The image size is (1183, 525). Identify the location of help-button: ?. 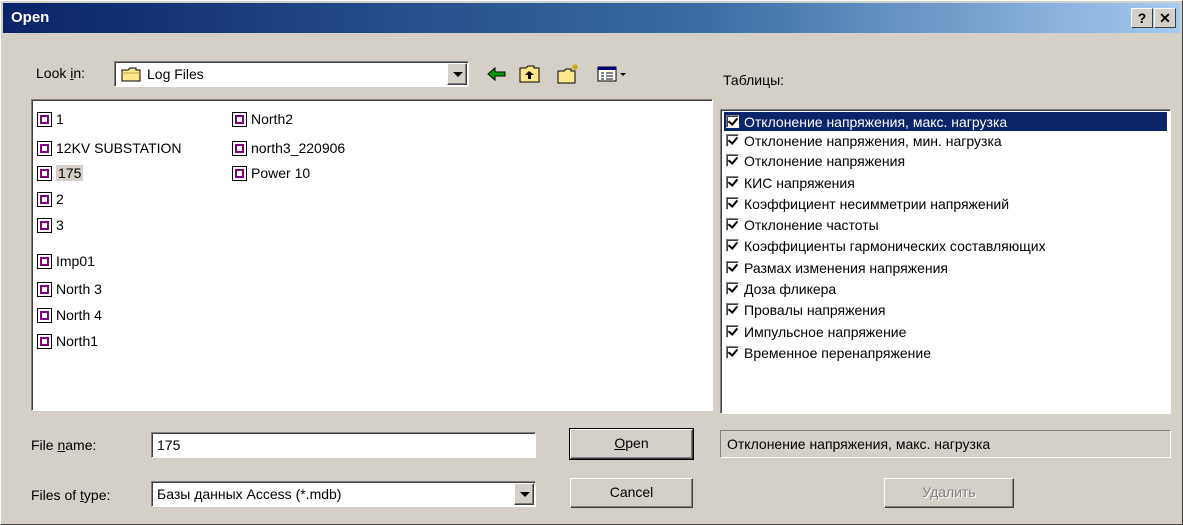
(1142, 18).